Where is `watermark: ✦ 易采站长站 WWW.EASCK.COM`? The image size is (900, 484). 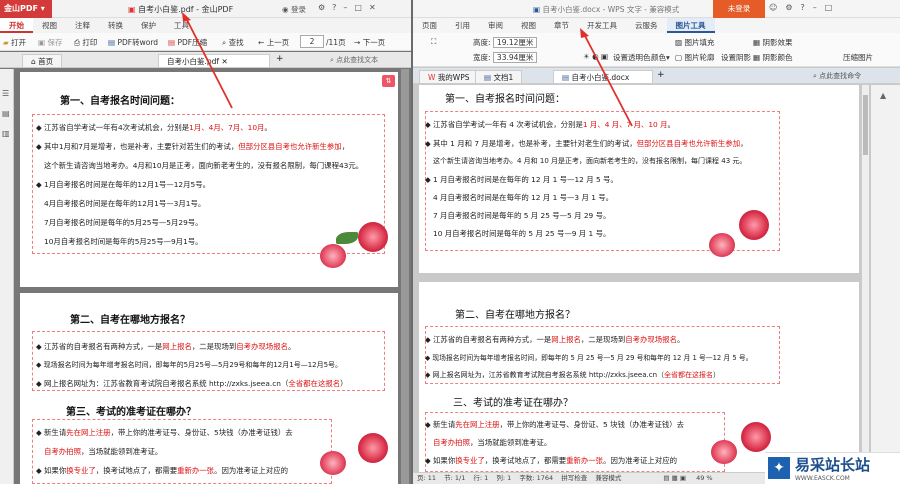
watermark: ✦ 易采站长站 WWW.EASCK.COM is located at coordinates (832, 468).